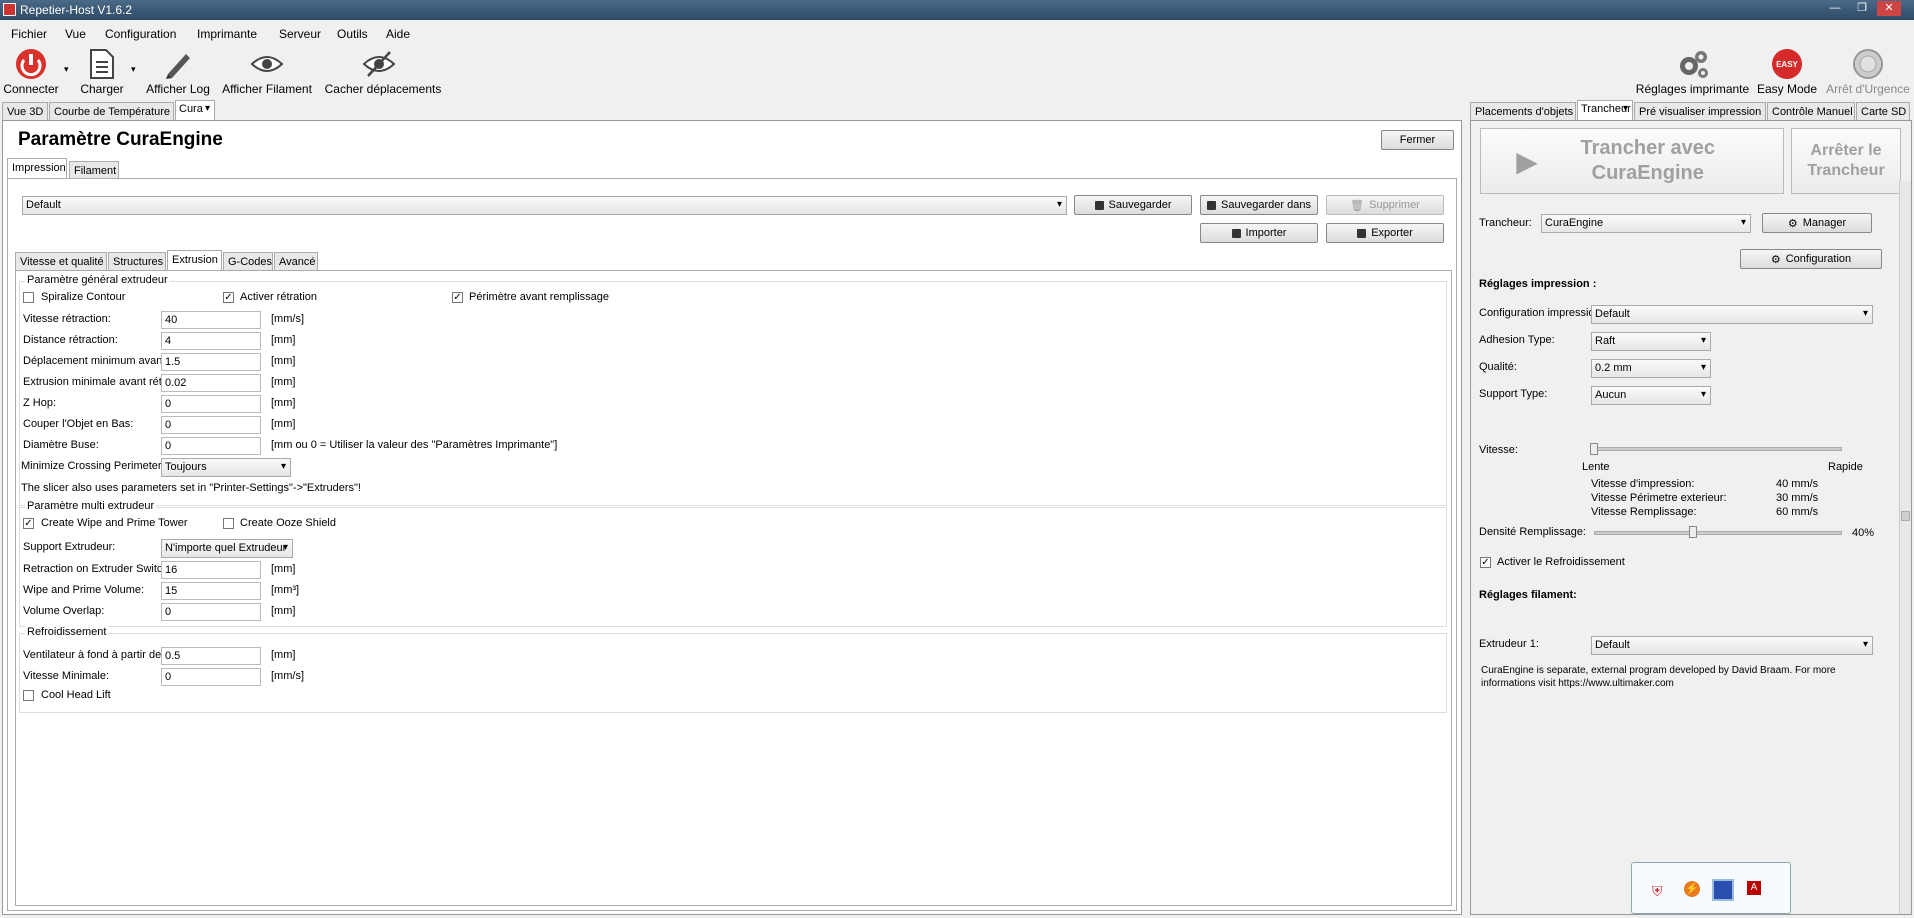 The width and height of the screenshot is (1914, 918). Describe the element at coordinates (40, 403) in the screenshot. I see `z-hop-label: Z Hop:` at that location.